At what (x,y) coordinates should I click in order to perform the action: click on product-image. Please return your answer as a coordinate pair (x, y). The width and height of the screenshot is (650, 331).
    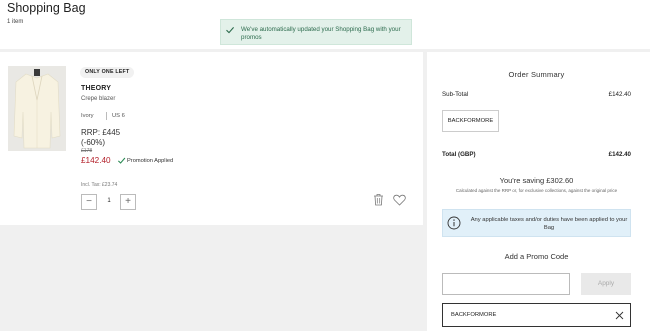
    Looking at the image, I should click on (37, 108).